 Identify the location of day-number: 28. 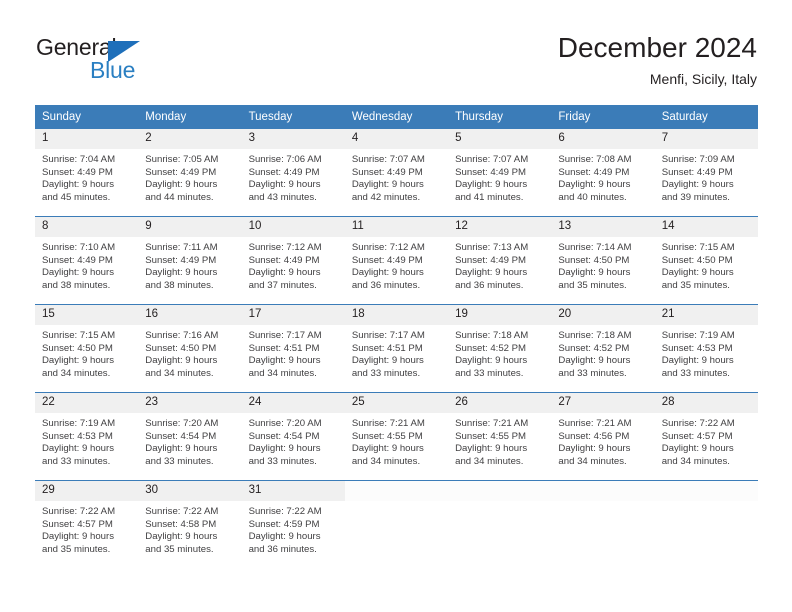
(706, 403).